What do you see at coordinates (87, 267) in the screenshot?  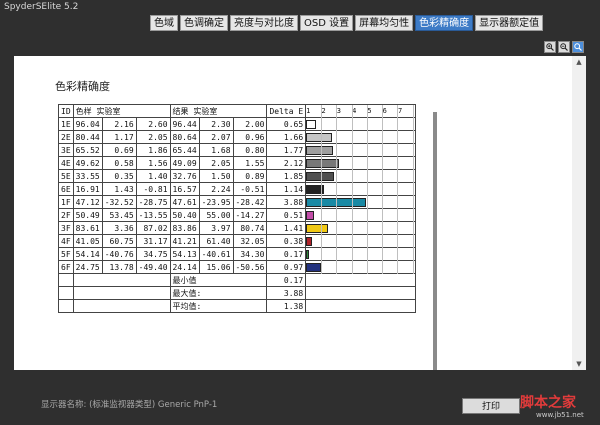 I see `ref-l: 24.75` at bounding box center [87, 267].